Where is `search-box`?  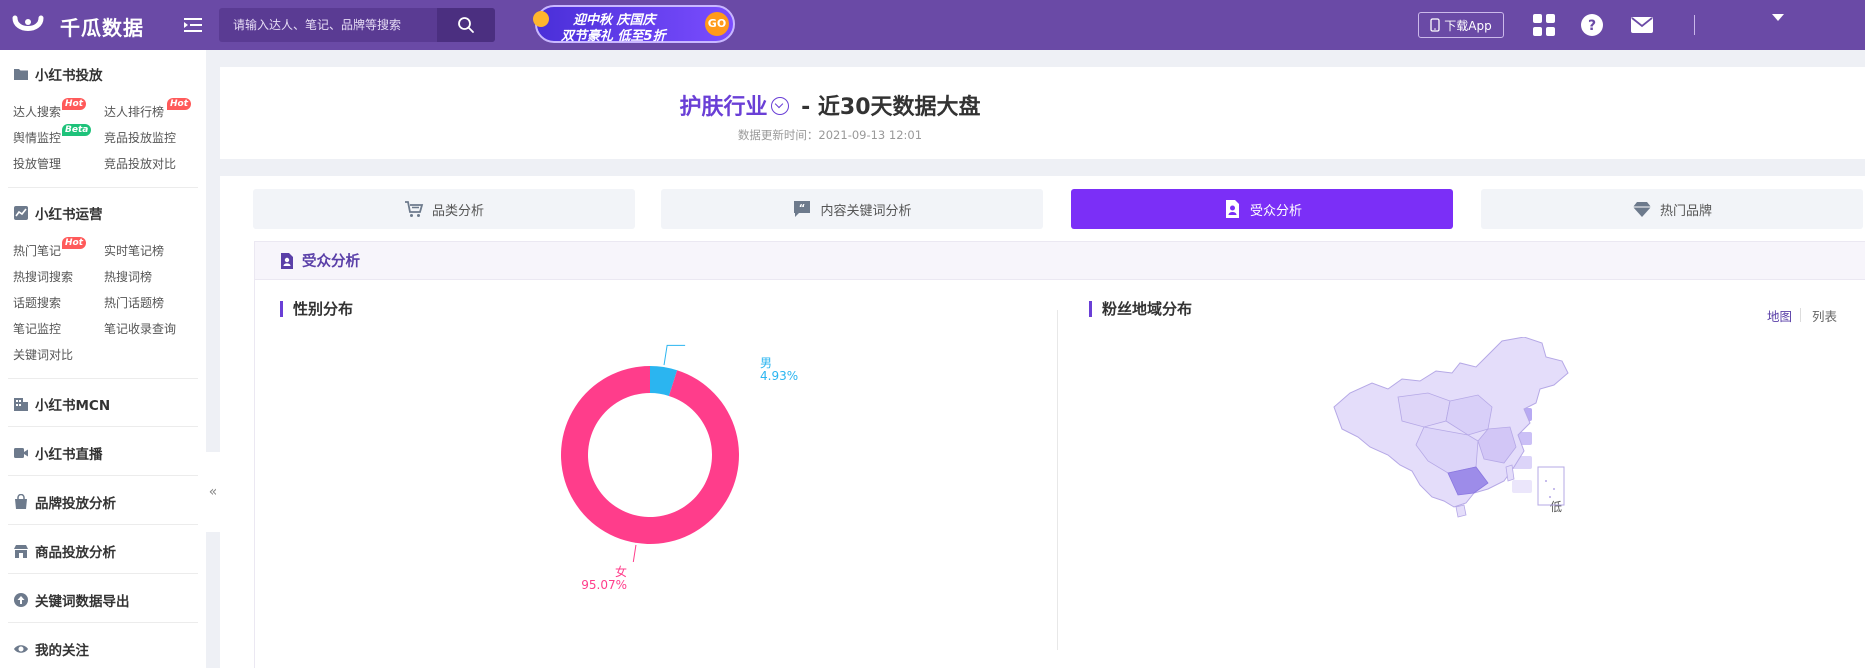
search-box is located at coordinates (357, 25).